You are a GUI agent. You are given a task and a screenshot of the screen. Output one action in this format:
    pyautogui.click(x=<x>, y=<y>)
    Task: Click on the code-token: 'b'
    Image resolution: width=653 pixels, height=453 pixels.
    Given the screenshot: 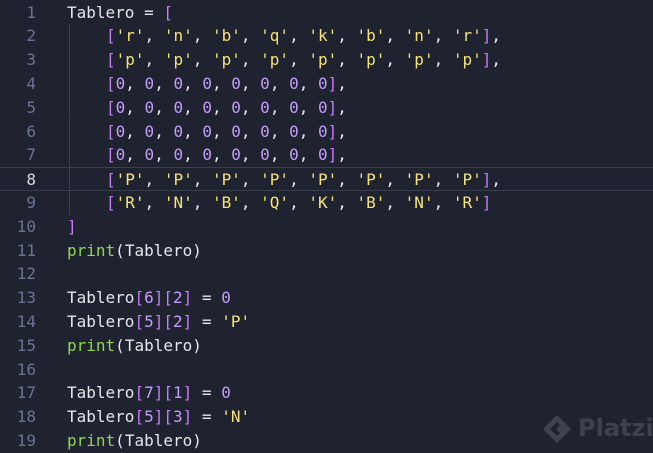 What is the action you would take?
    pyautogui.click(x=371, y=36)
    